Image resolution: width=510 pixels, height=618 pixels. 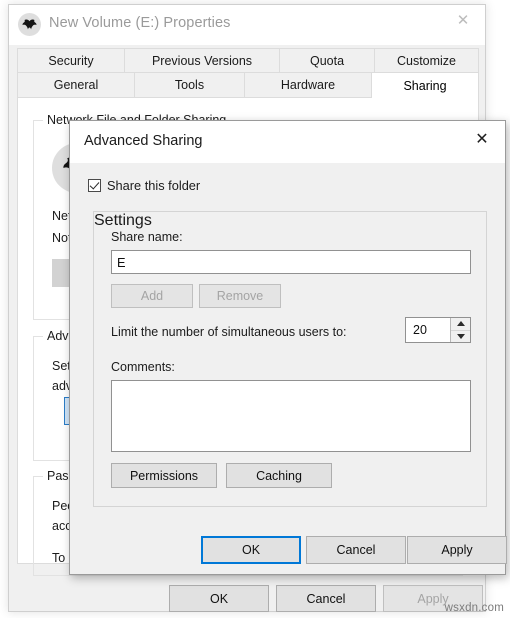 I want to click on share-this-folder-checkbox, so click(x=94, y=185).